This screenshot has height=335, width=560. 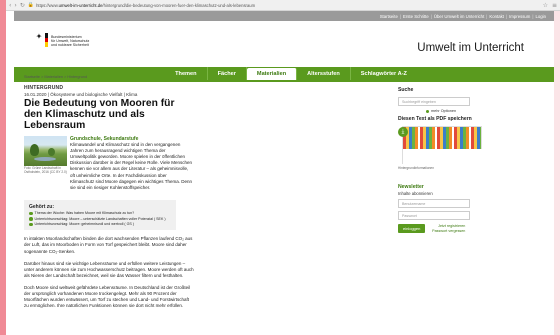 I want to click on pdf-heading: Diesen Text als PDF speichern, so click(x=435, y=119).